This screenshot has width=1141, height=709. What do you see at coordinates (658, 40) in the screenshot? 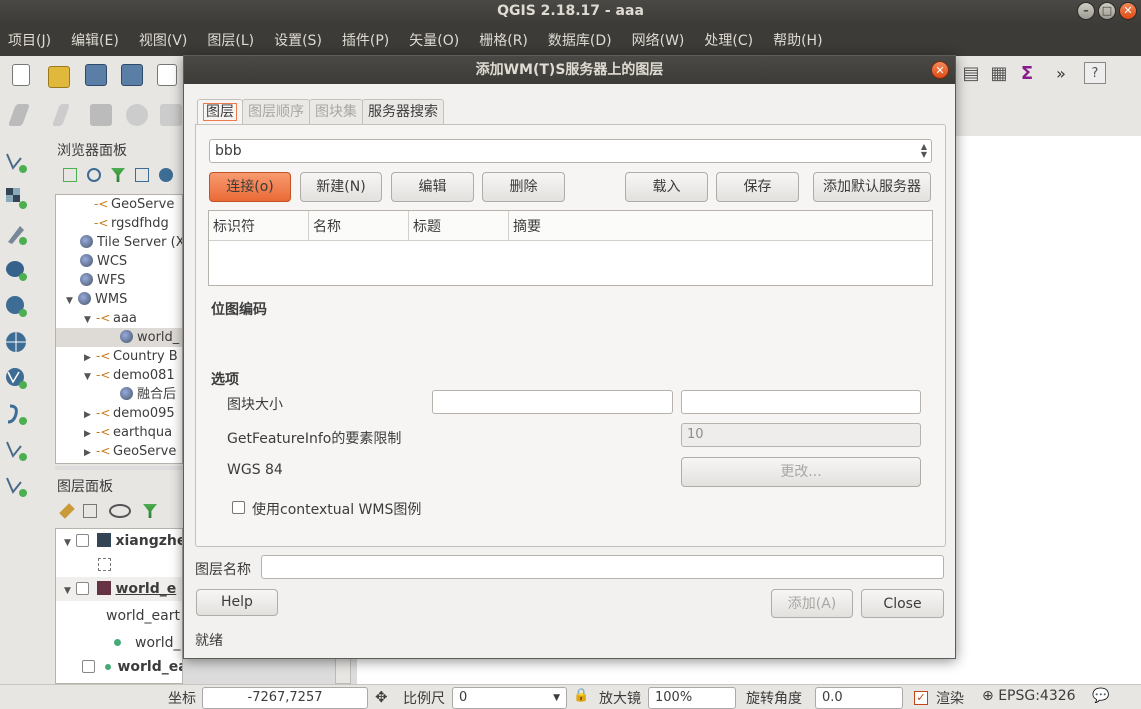
I see `menu-web: 网络(W)` at bounding box center [658, 40].